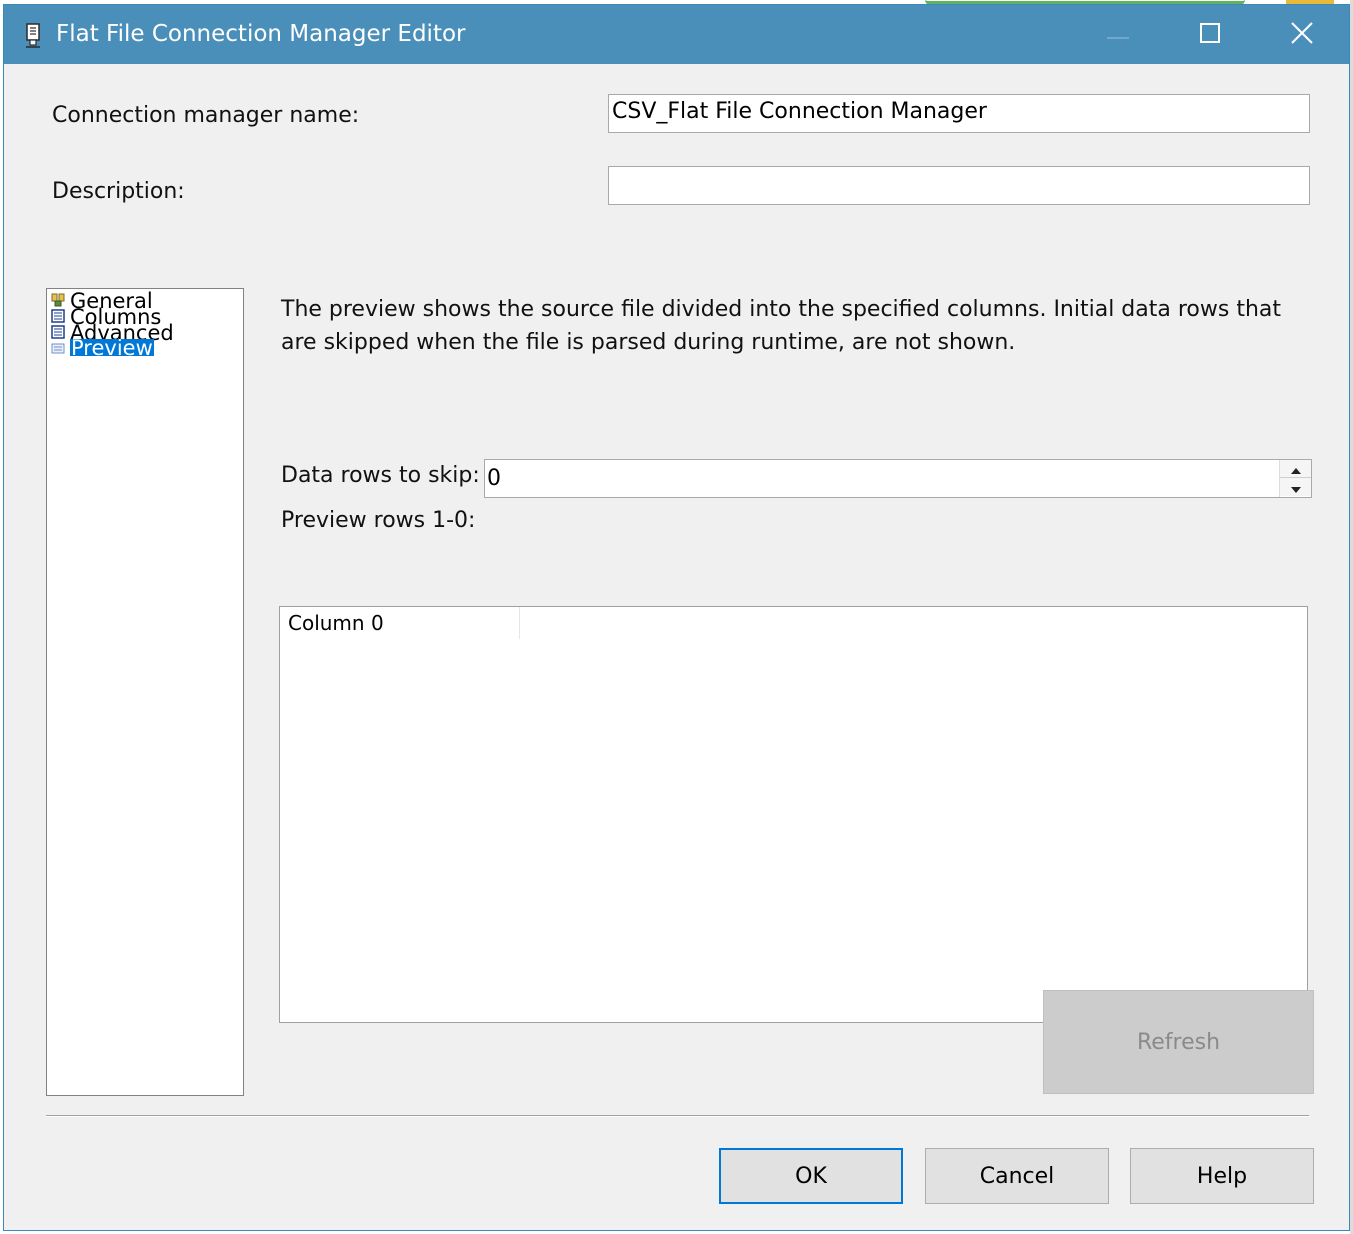 This screenshot has width=1353, height=1234. I want to click on footer-separator, so click(677, 1116).